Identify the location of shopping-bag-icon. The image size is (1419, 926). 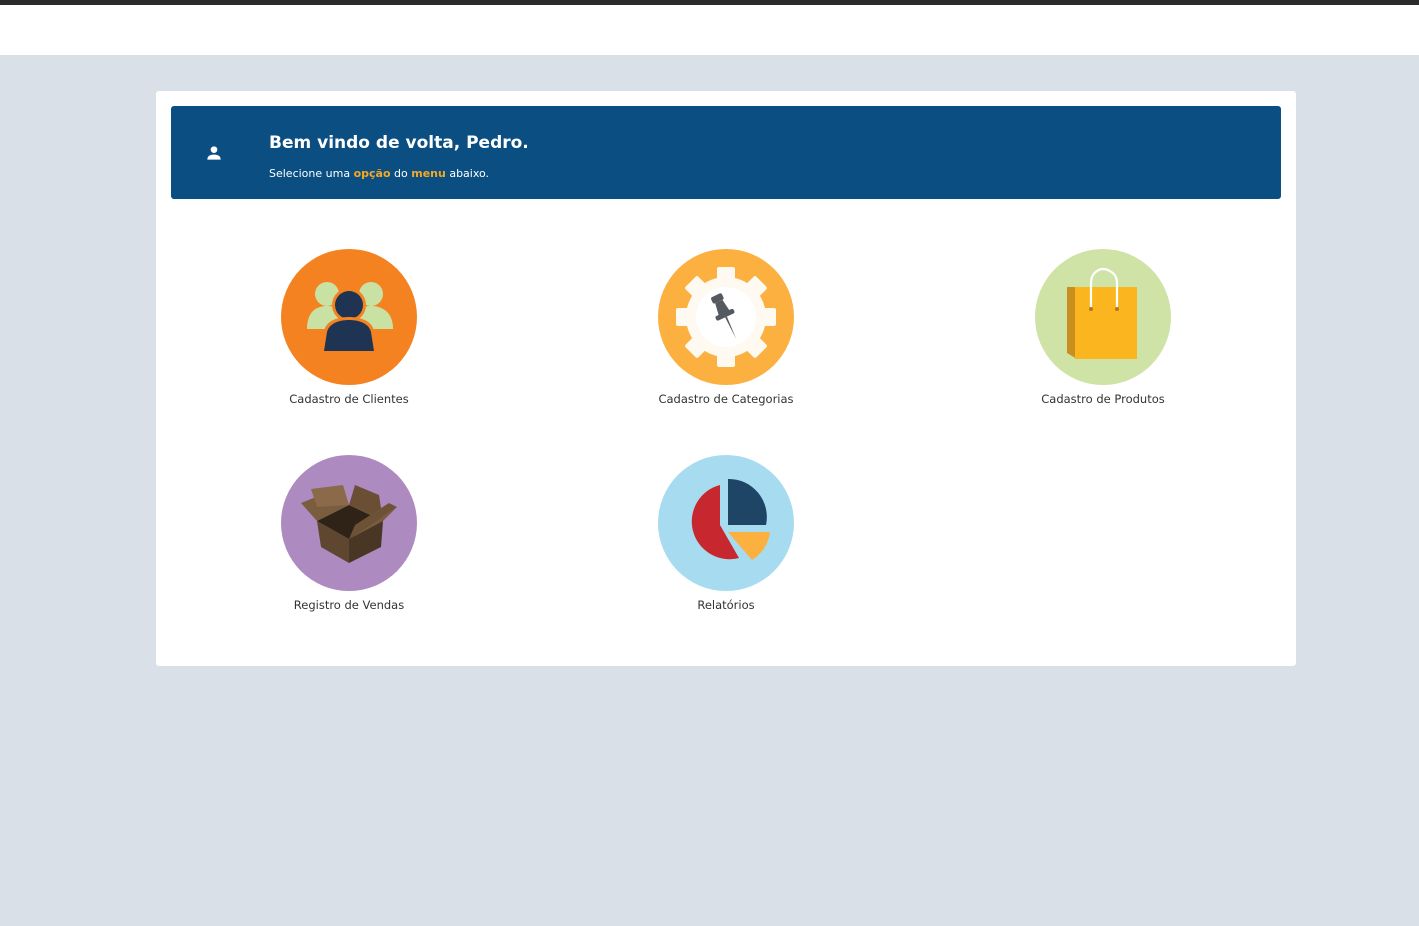
(1103, 317).